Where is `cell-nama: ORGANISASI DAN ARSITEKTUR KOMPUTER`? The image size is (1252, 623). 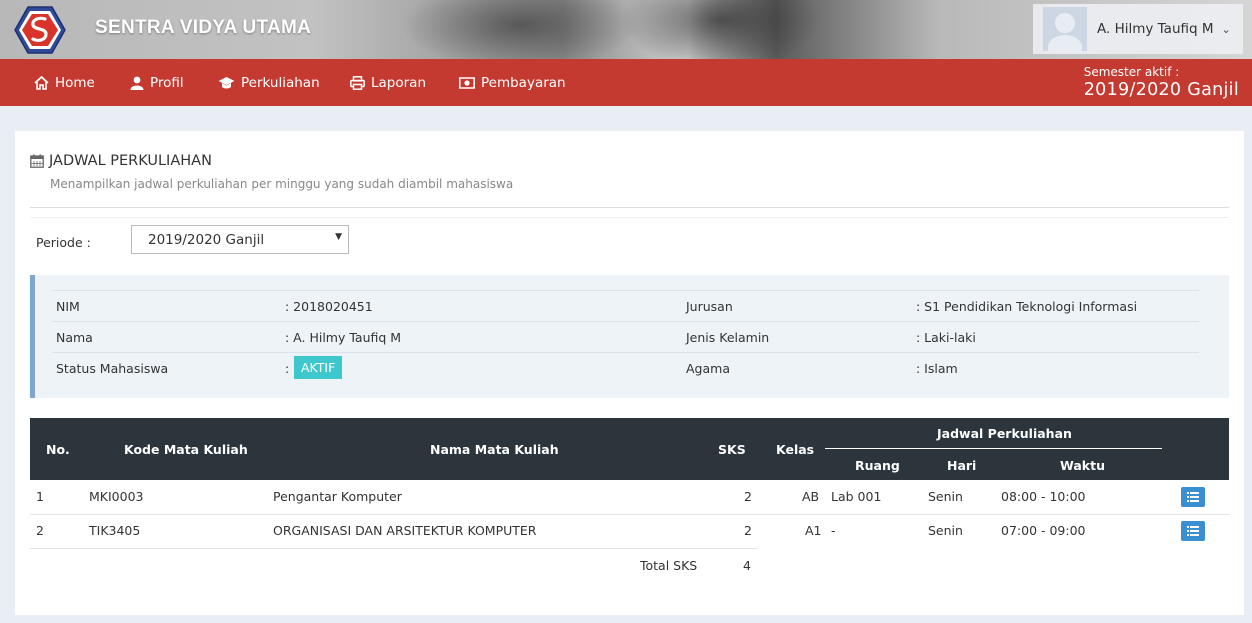 cell-nama: ORGANISASI DAN ARSITEKTUR KOMPUTER is located at coordinates (405, 530).